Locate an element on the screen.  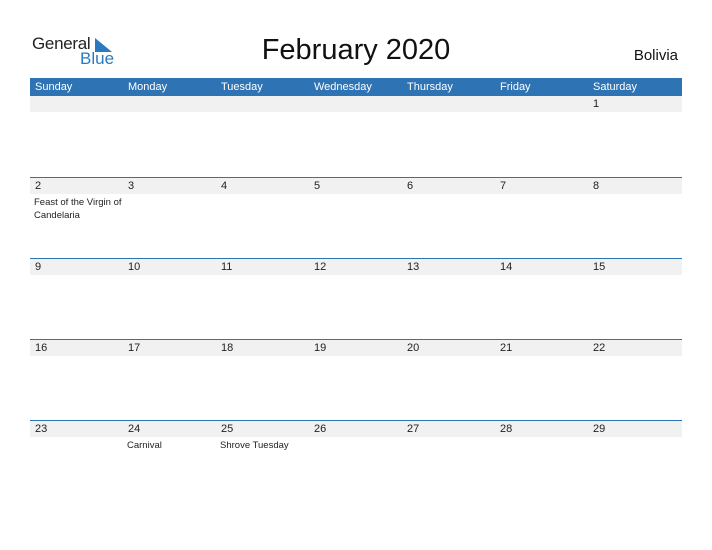
day-number: 8 is located at coordinates (596, 186).